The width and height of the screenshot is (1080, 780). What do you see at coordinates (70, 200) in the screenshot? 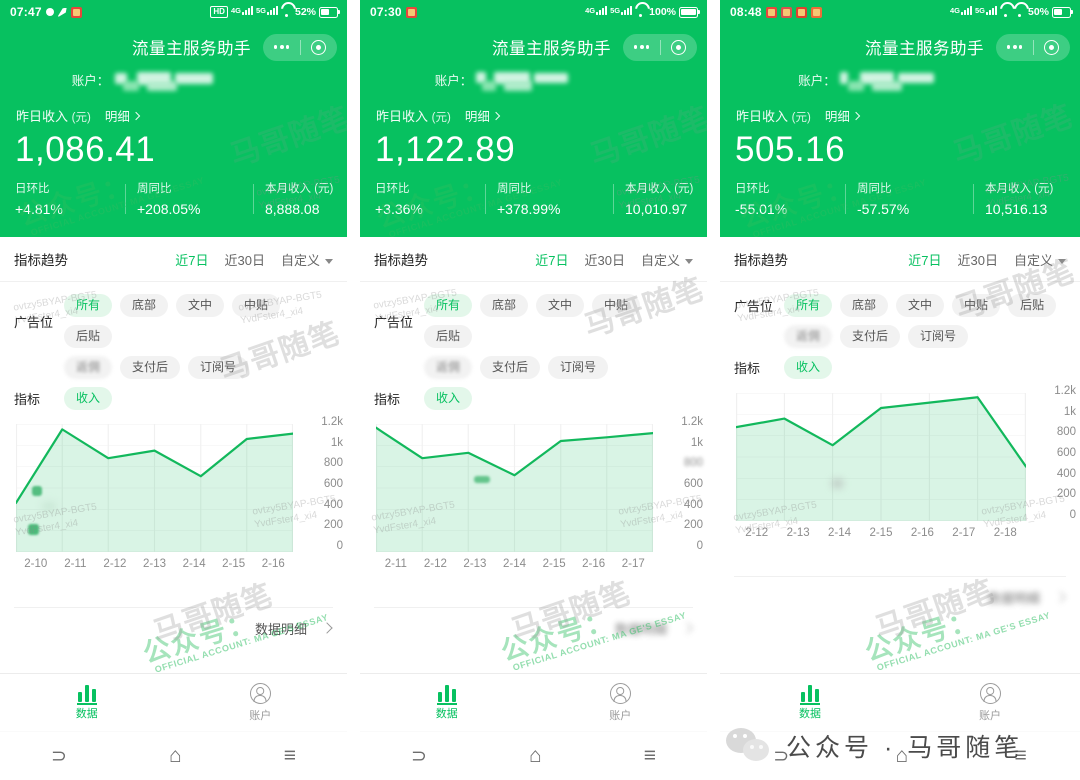
I see `stat-dod: 日环比 +4.81%` at bounding box center [70, 200].